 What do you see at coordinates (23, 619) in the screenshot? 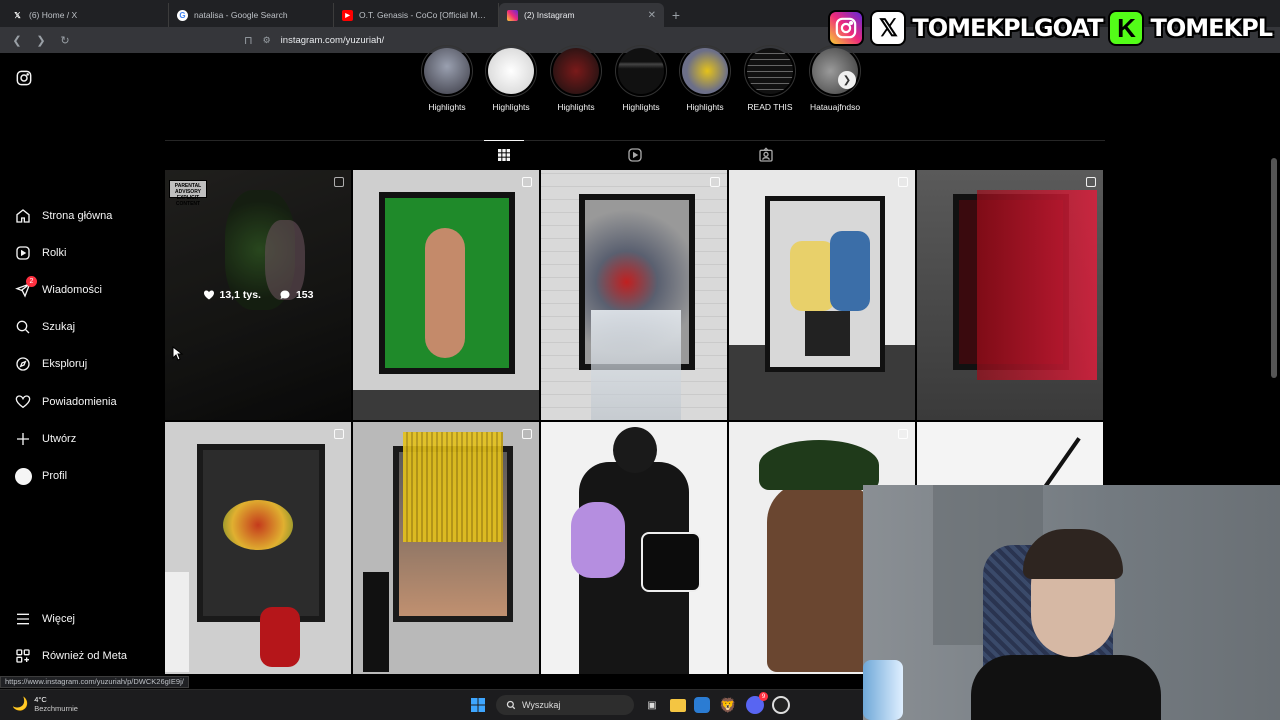
I see `menu-icon` at bounding box center [23, 619].